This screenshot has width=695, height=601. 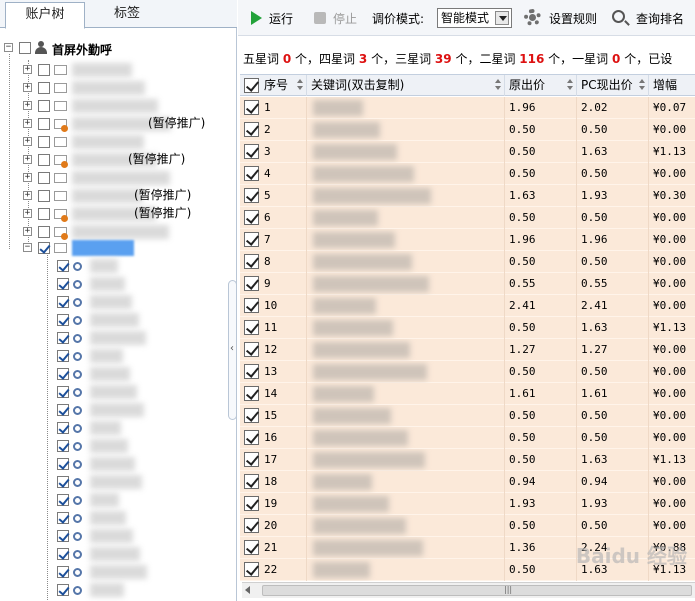 I want to click on table-row: 8 0.50 0.50 ¥0.00, so click(x=467, y=262).